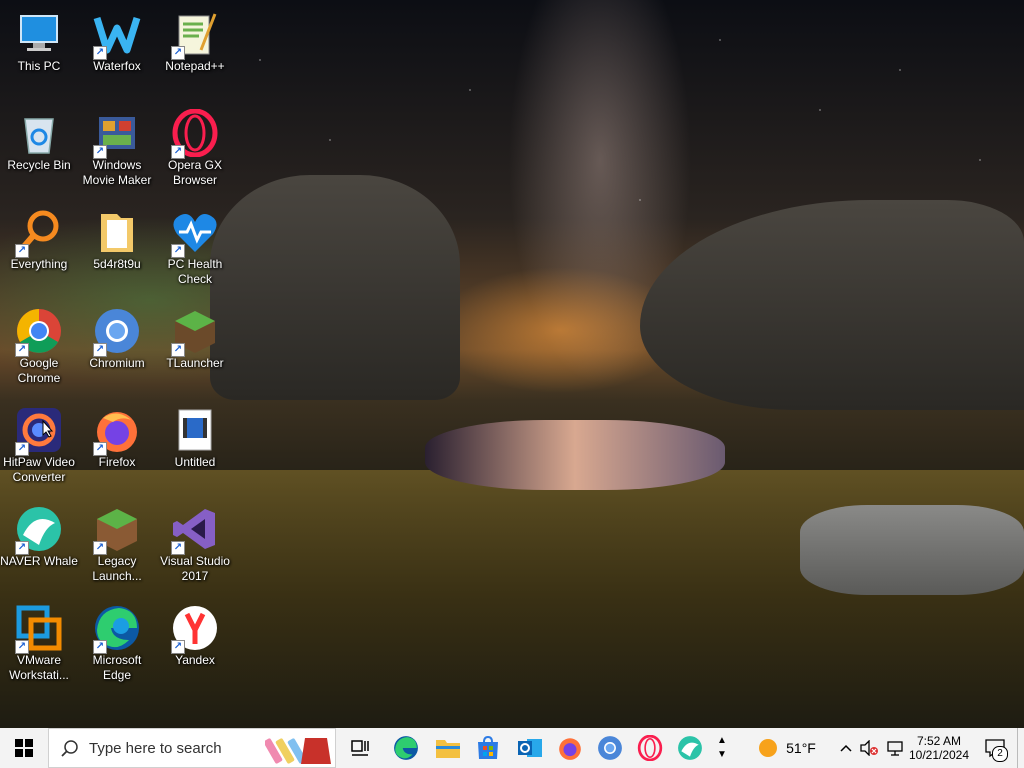  What do you see at coordinates (195, 660) in the screenshot?
I see `desktop-icon-label: Yandex` at bounding box center [195, 660].